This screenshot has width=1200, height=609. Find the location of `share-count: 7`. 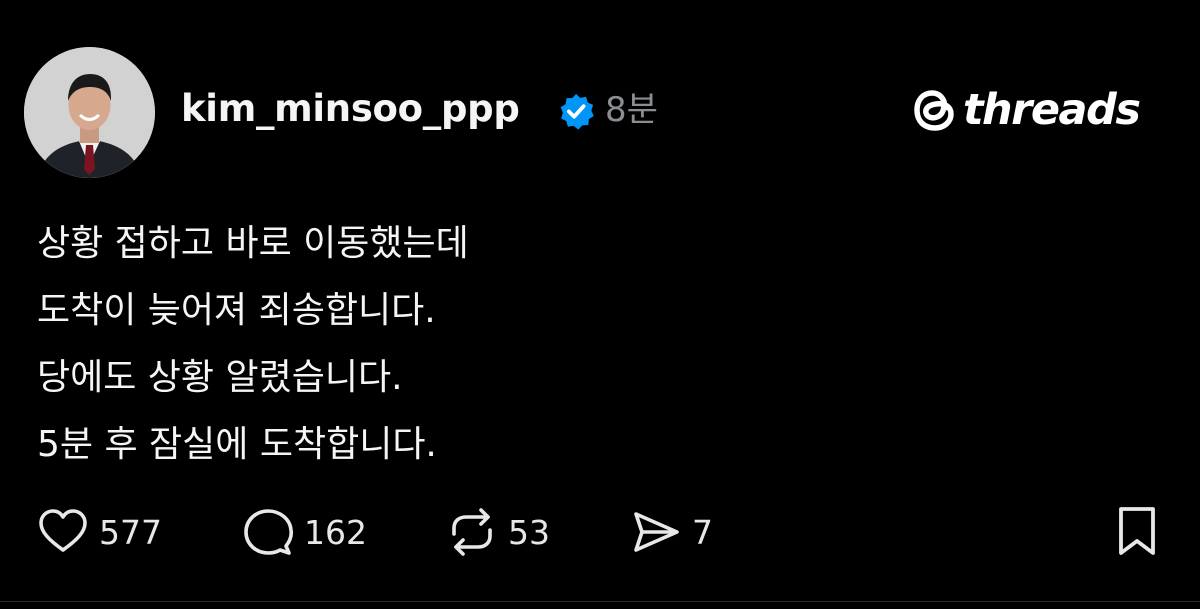

share-count: 7 is located at coordinates (702, 532).